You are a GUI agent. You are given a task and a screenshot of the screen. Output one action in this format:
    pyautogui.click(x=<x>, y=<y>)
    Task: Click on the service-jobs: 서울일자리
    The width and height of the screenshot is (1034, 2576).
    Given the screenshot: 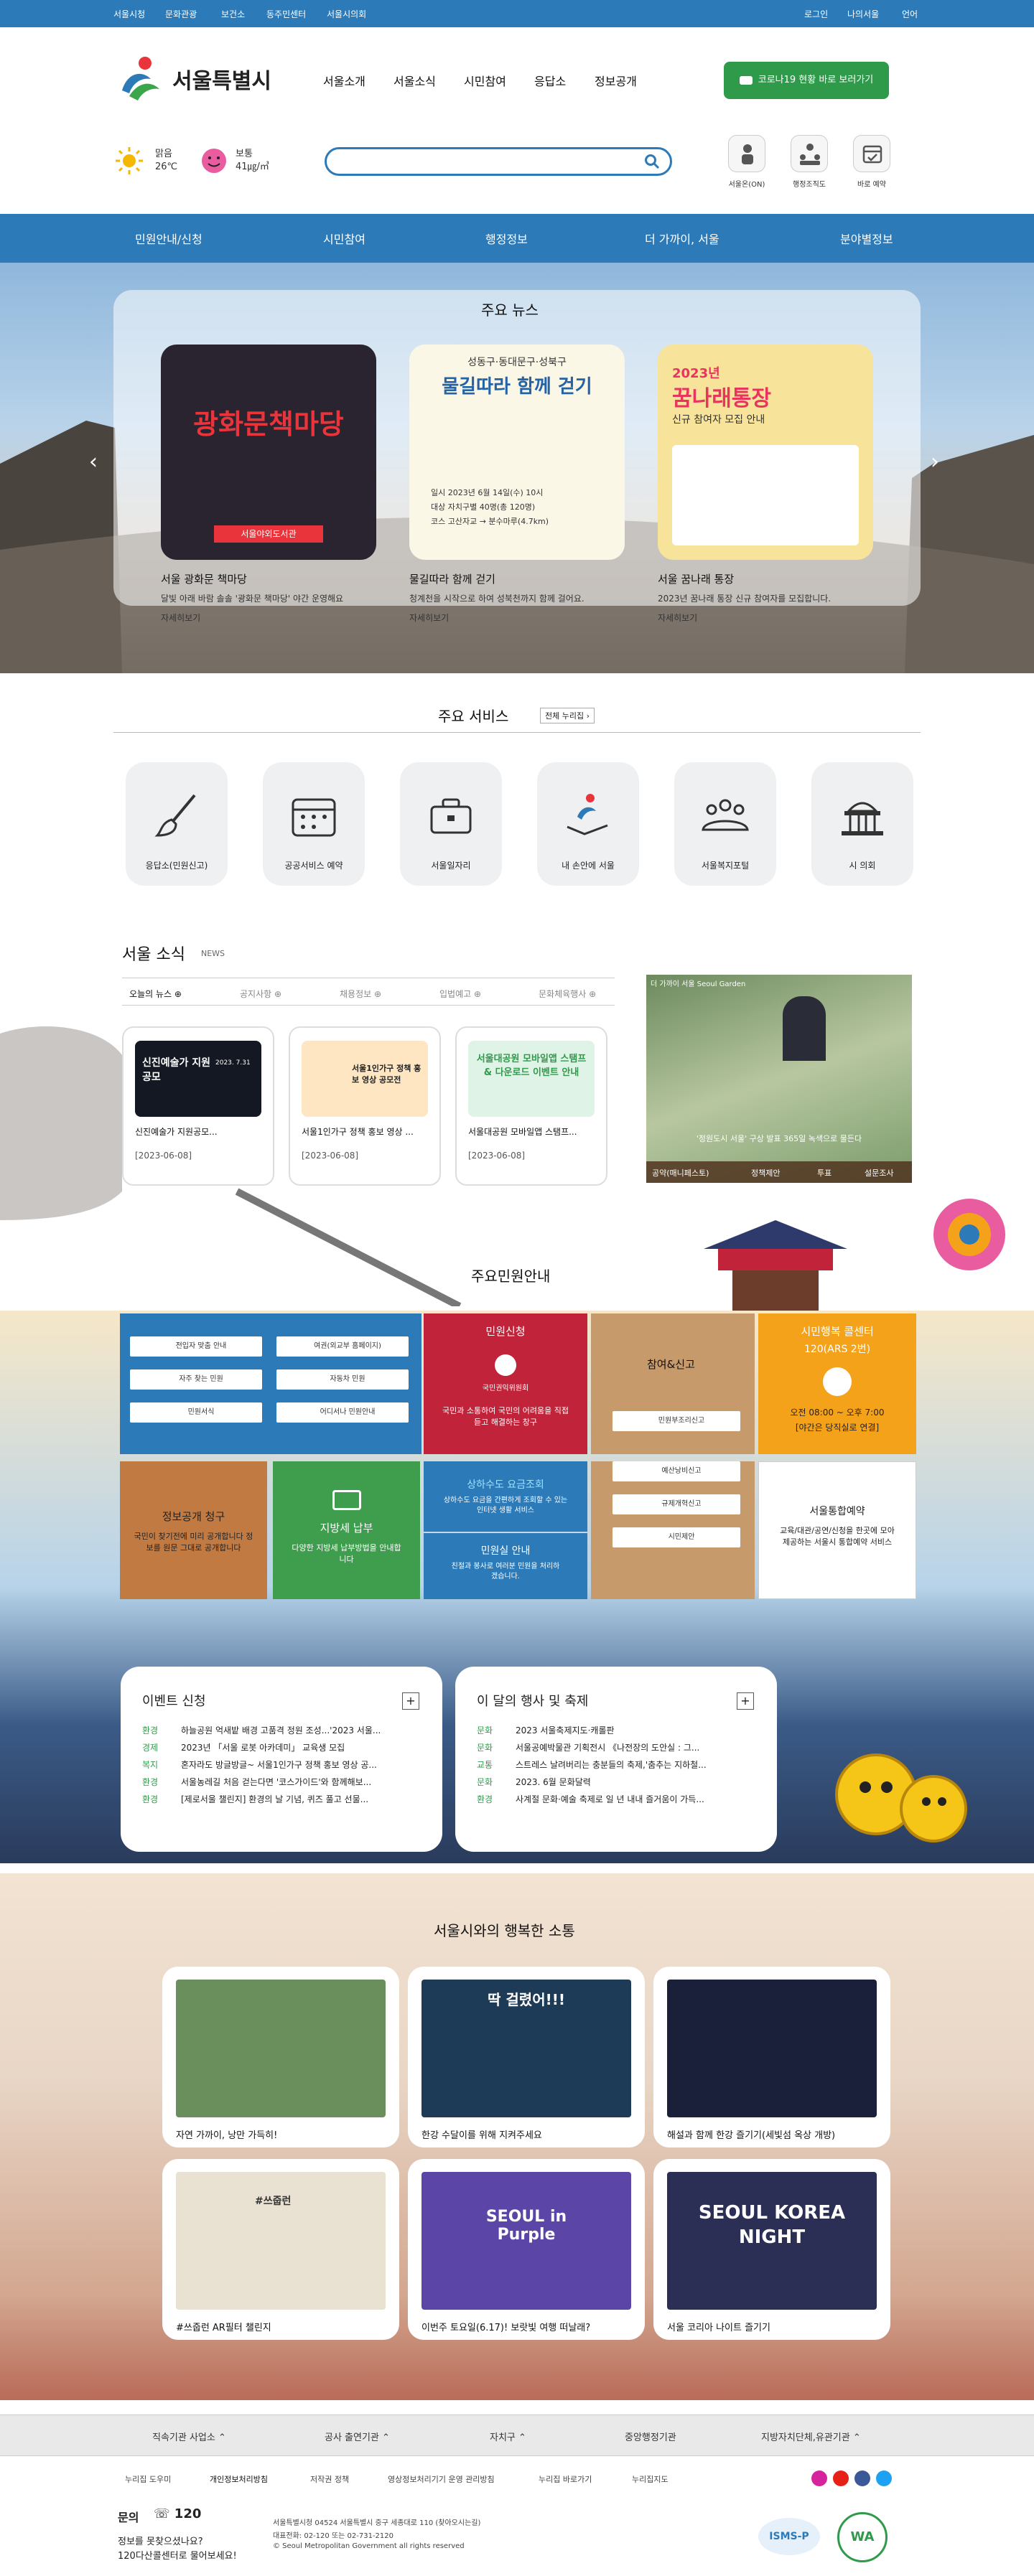 What is the action you would take?
    pyautogui.click(x=451, y=824)
    